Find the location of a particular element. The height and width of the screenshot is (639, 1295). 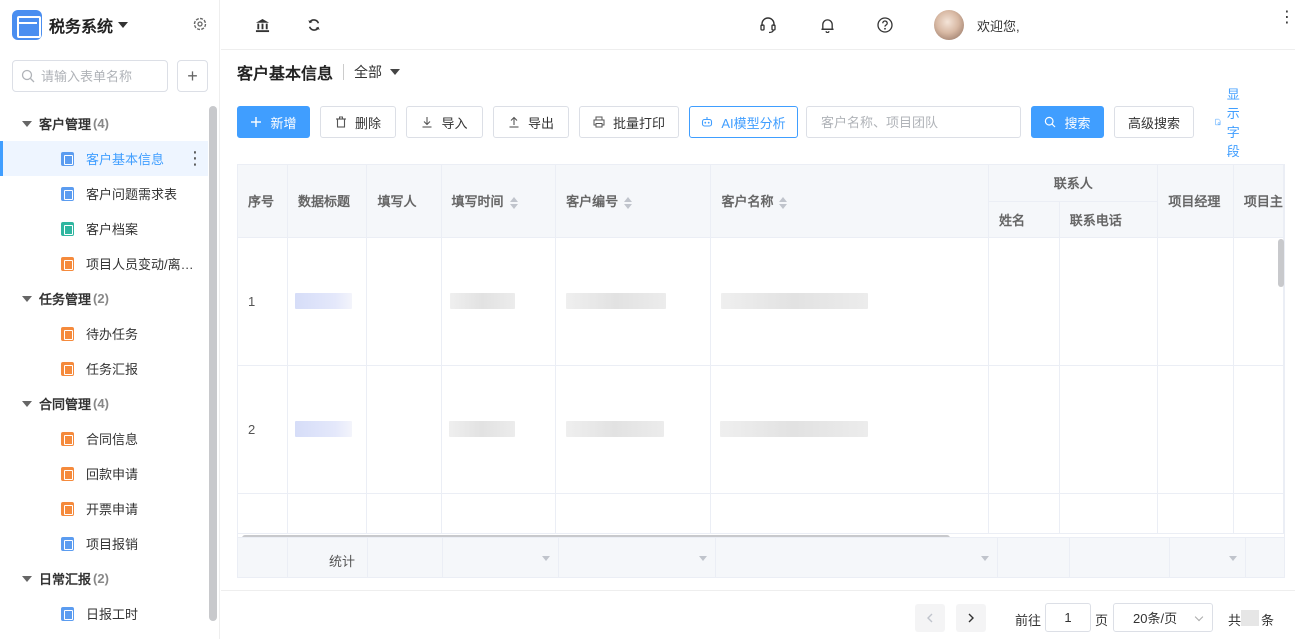

page-number-input is located at coordinates (1068, 617).